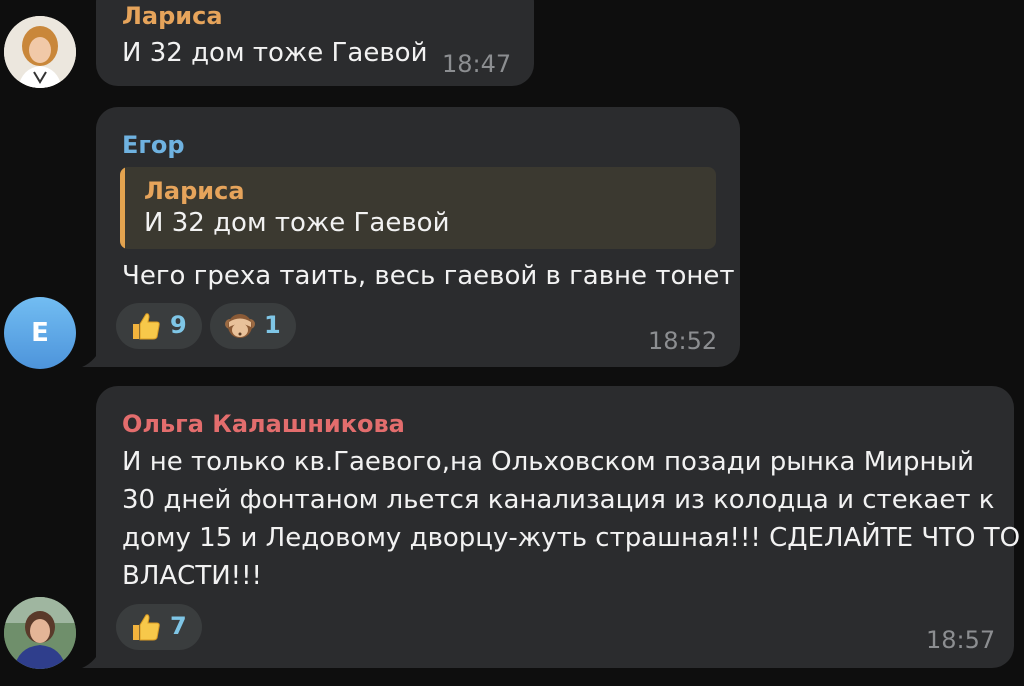 The width and height of the screenshot is (1024, 686). What do you see at coordinates (194, 191) in the screenshot?
I see `reply-author: Лариса` at bounding box center [194, 191].